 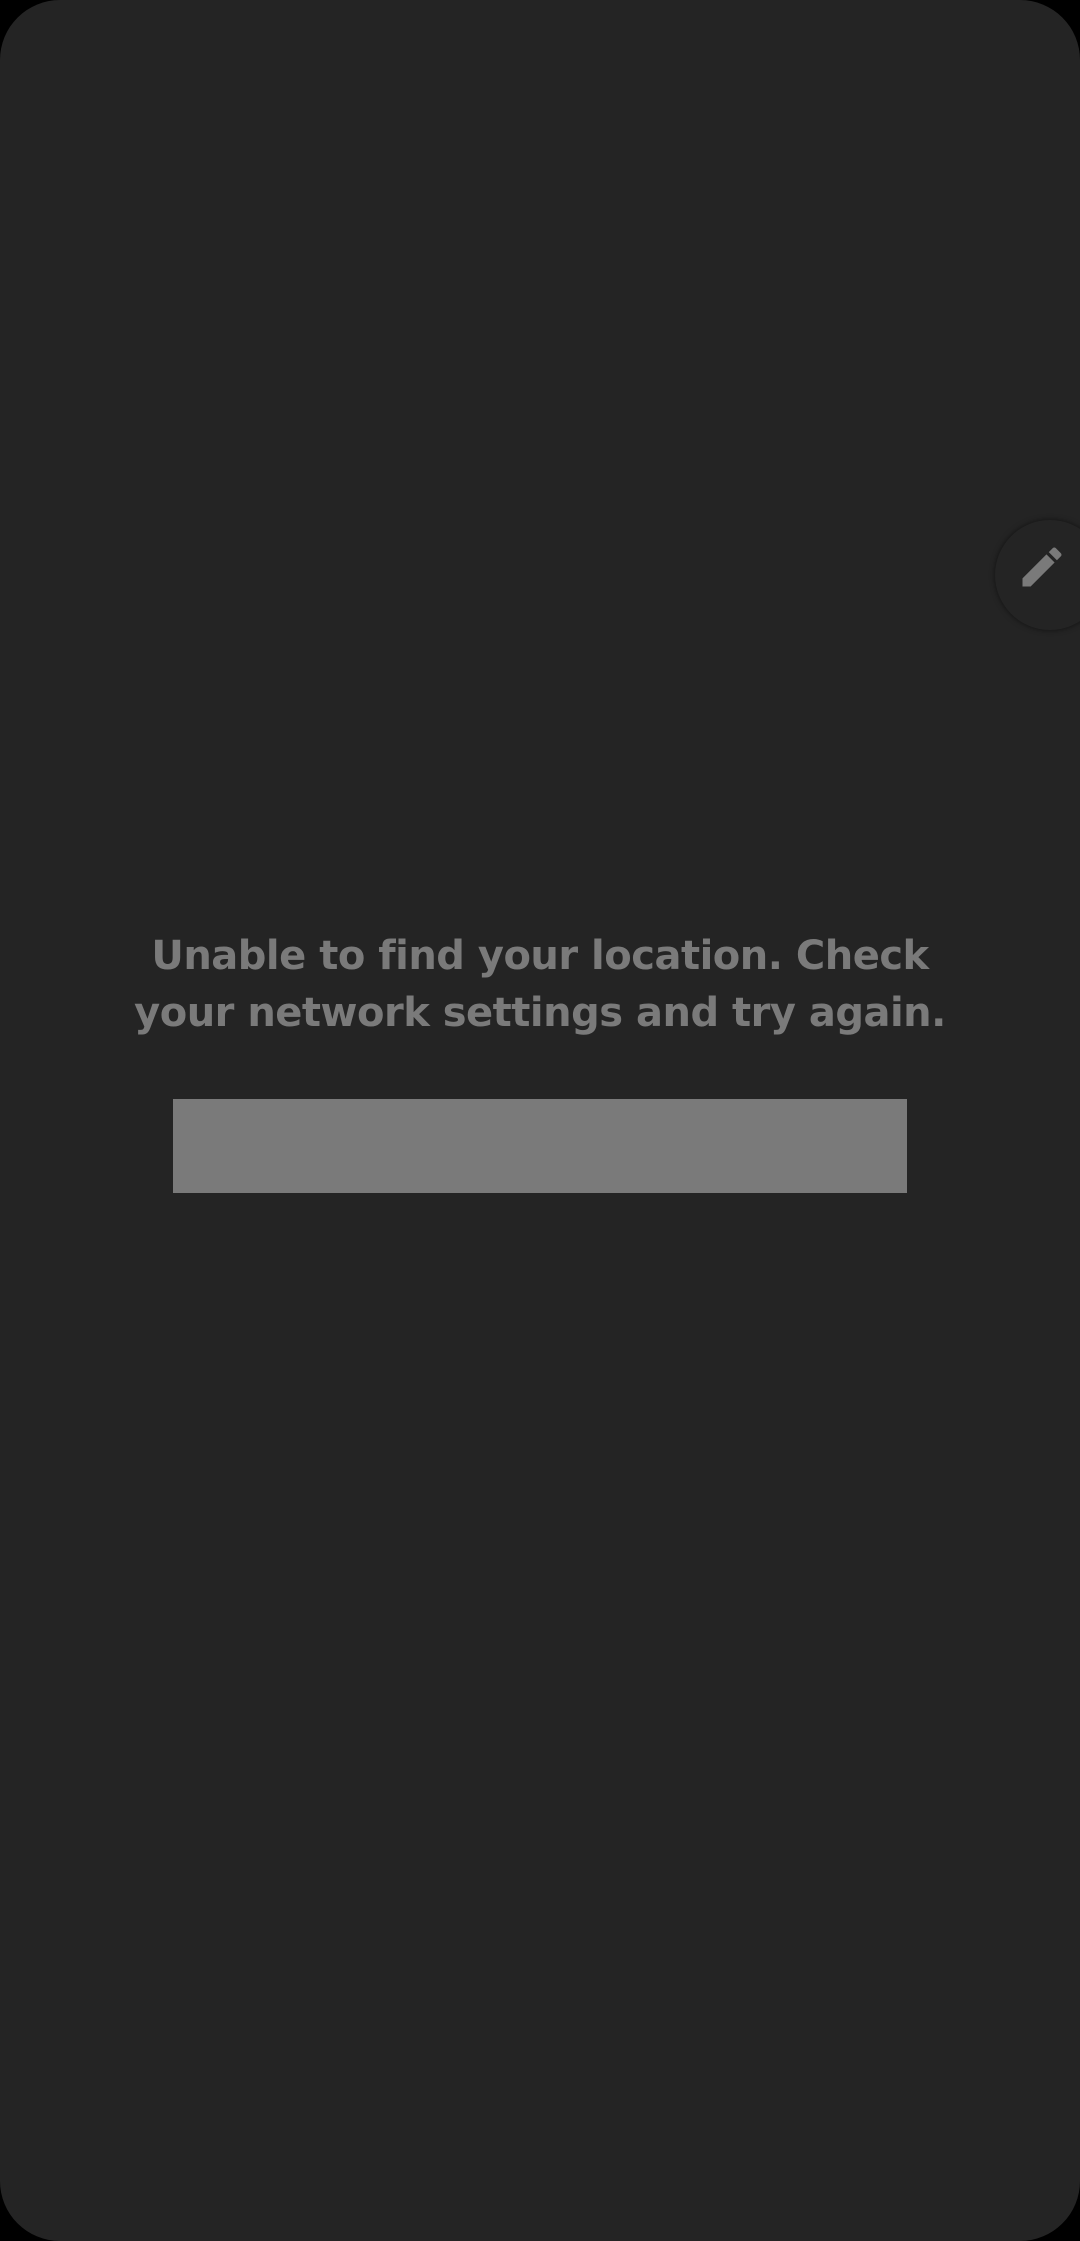 I want to click on edit-button, so click(x=1037, y=575).